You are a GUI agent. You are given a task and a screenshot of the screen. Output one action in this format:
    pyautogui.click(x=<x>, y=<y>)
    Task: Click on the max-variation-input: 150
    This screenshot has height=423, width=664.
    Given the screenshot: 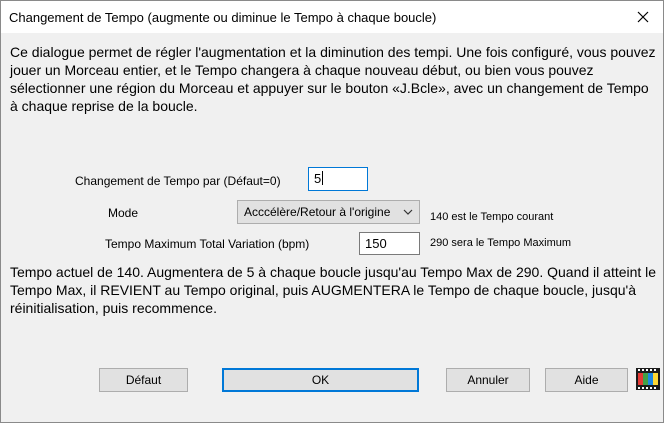 What is the action you would take?
    pyautogui.click(x=389, y=243)
    